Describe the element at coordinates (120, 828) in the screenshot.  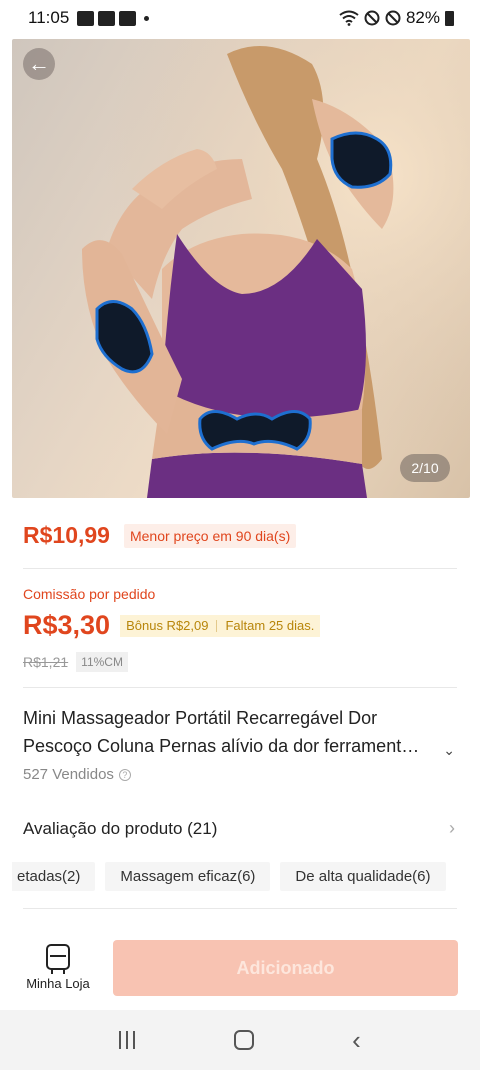
I see `reviews-title: Avaliação do produto (21)` at that location.